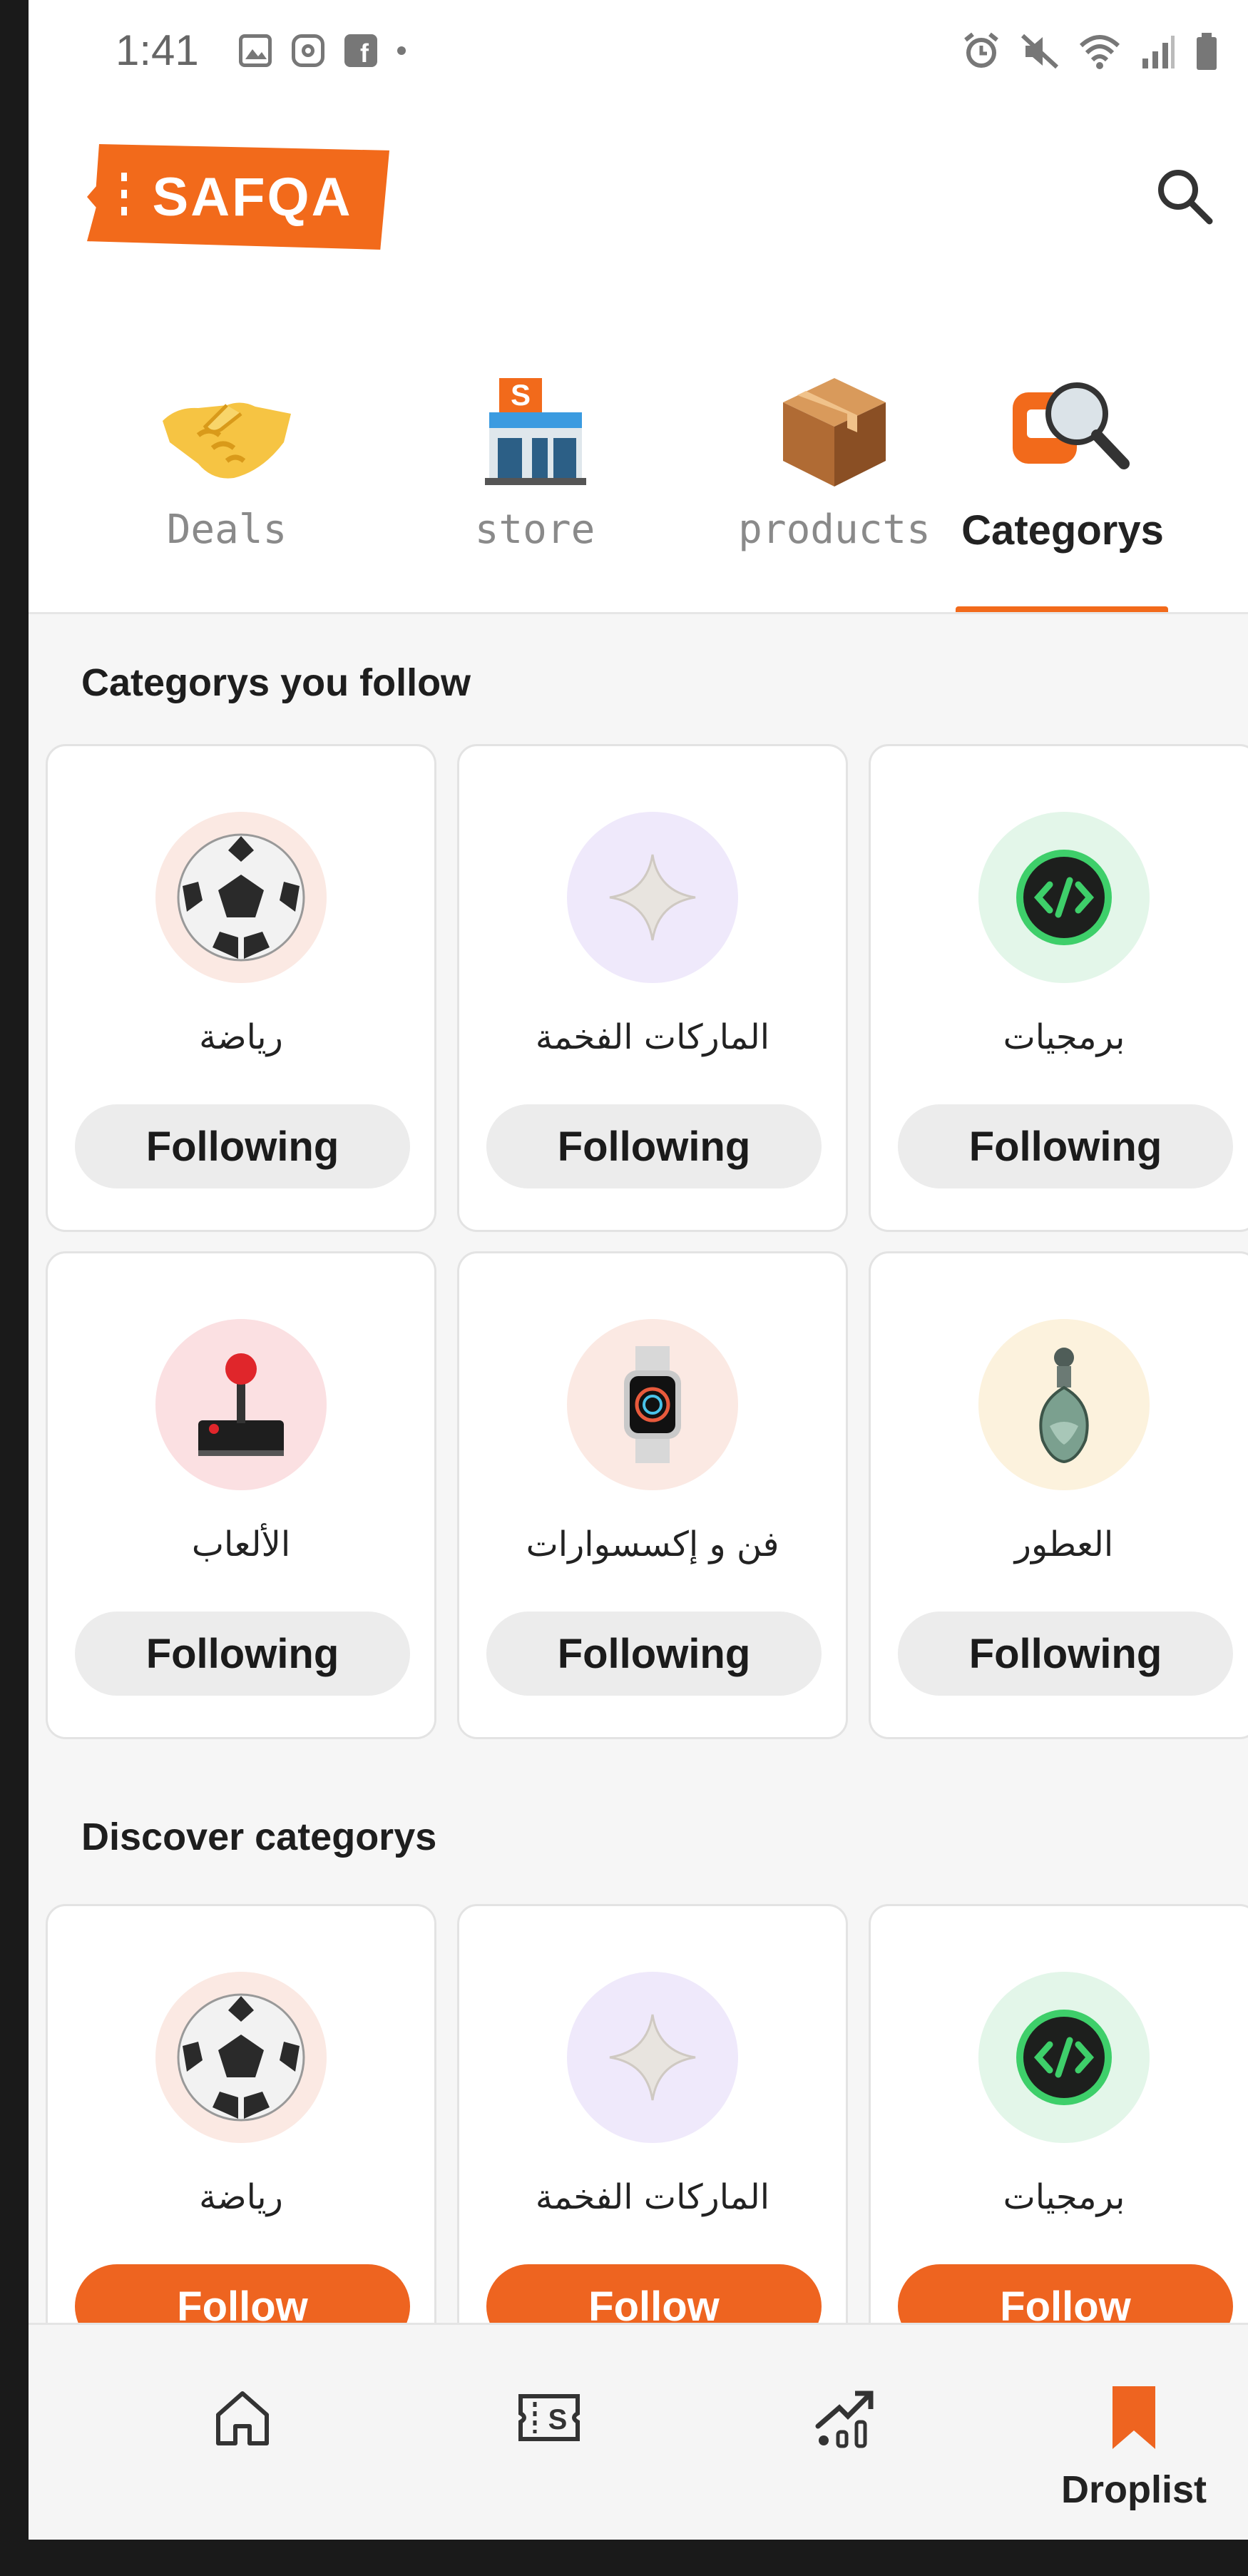 This screenshot has height=2576, width=1248. Describe the element at coordinates (360, 50) in the screenshot. I see `facebook-icon: f` at that location.